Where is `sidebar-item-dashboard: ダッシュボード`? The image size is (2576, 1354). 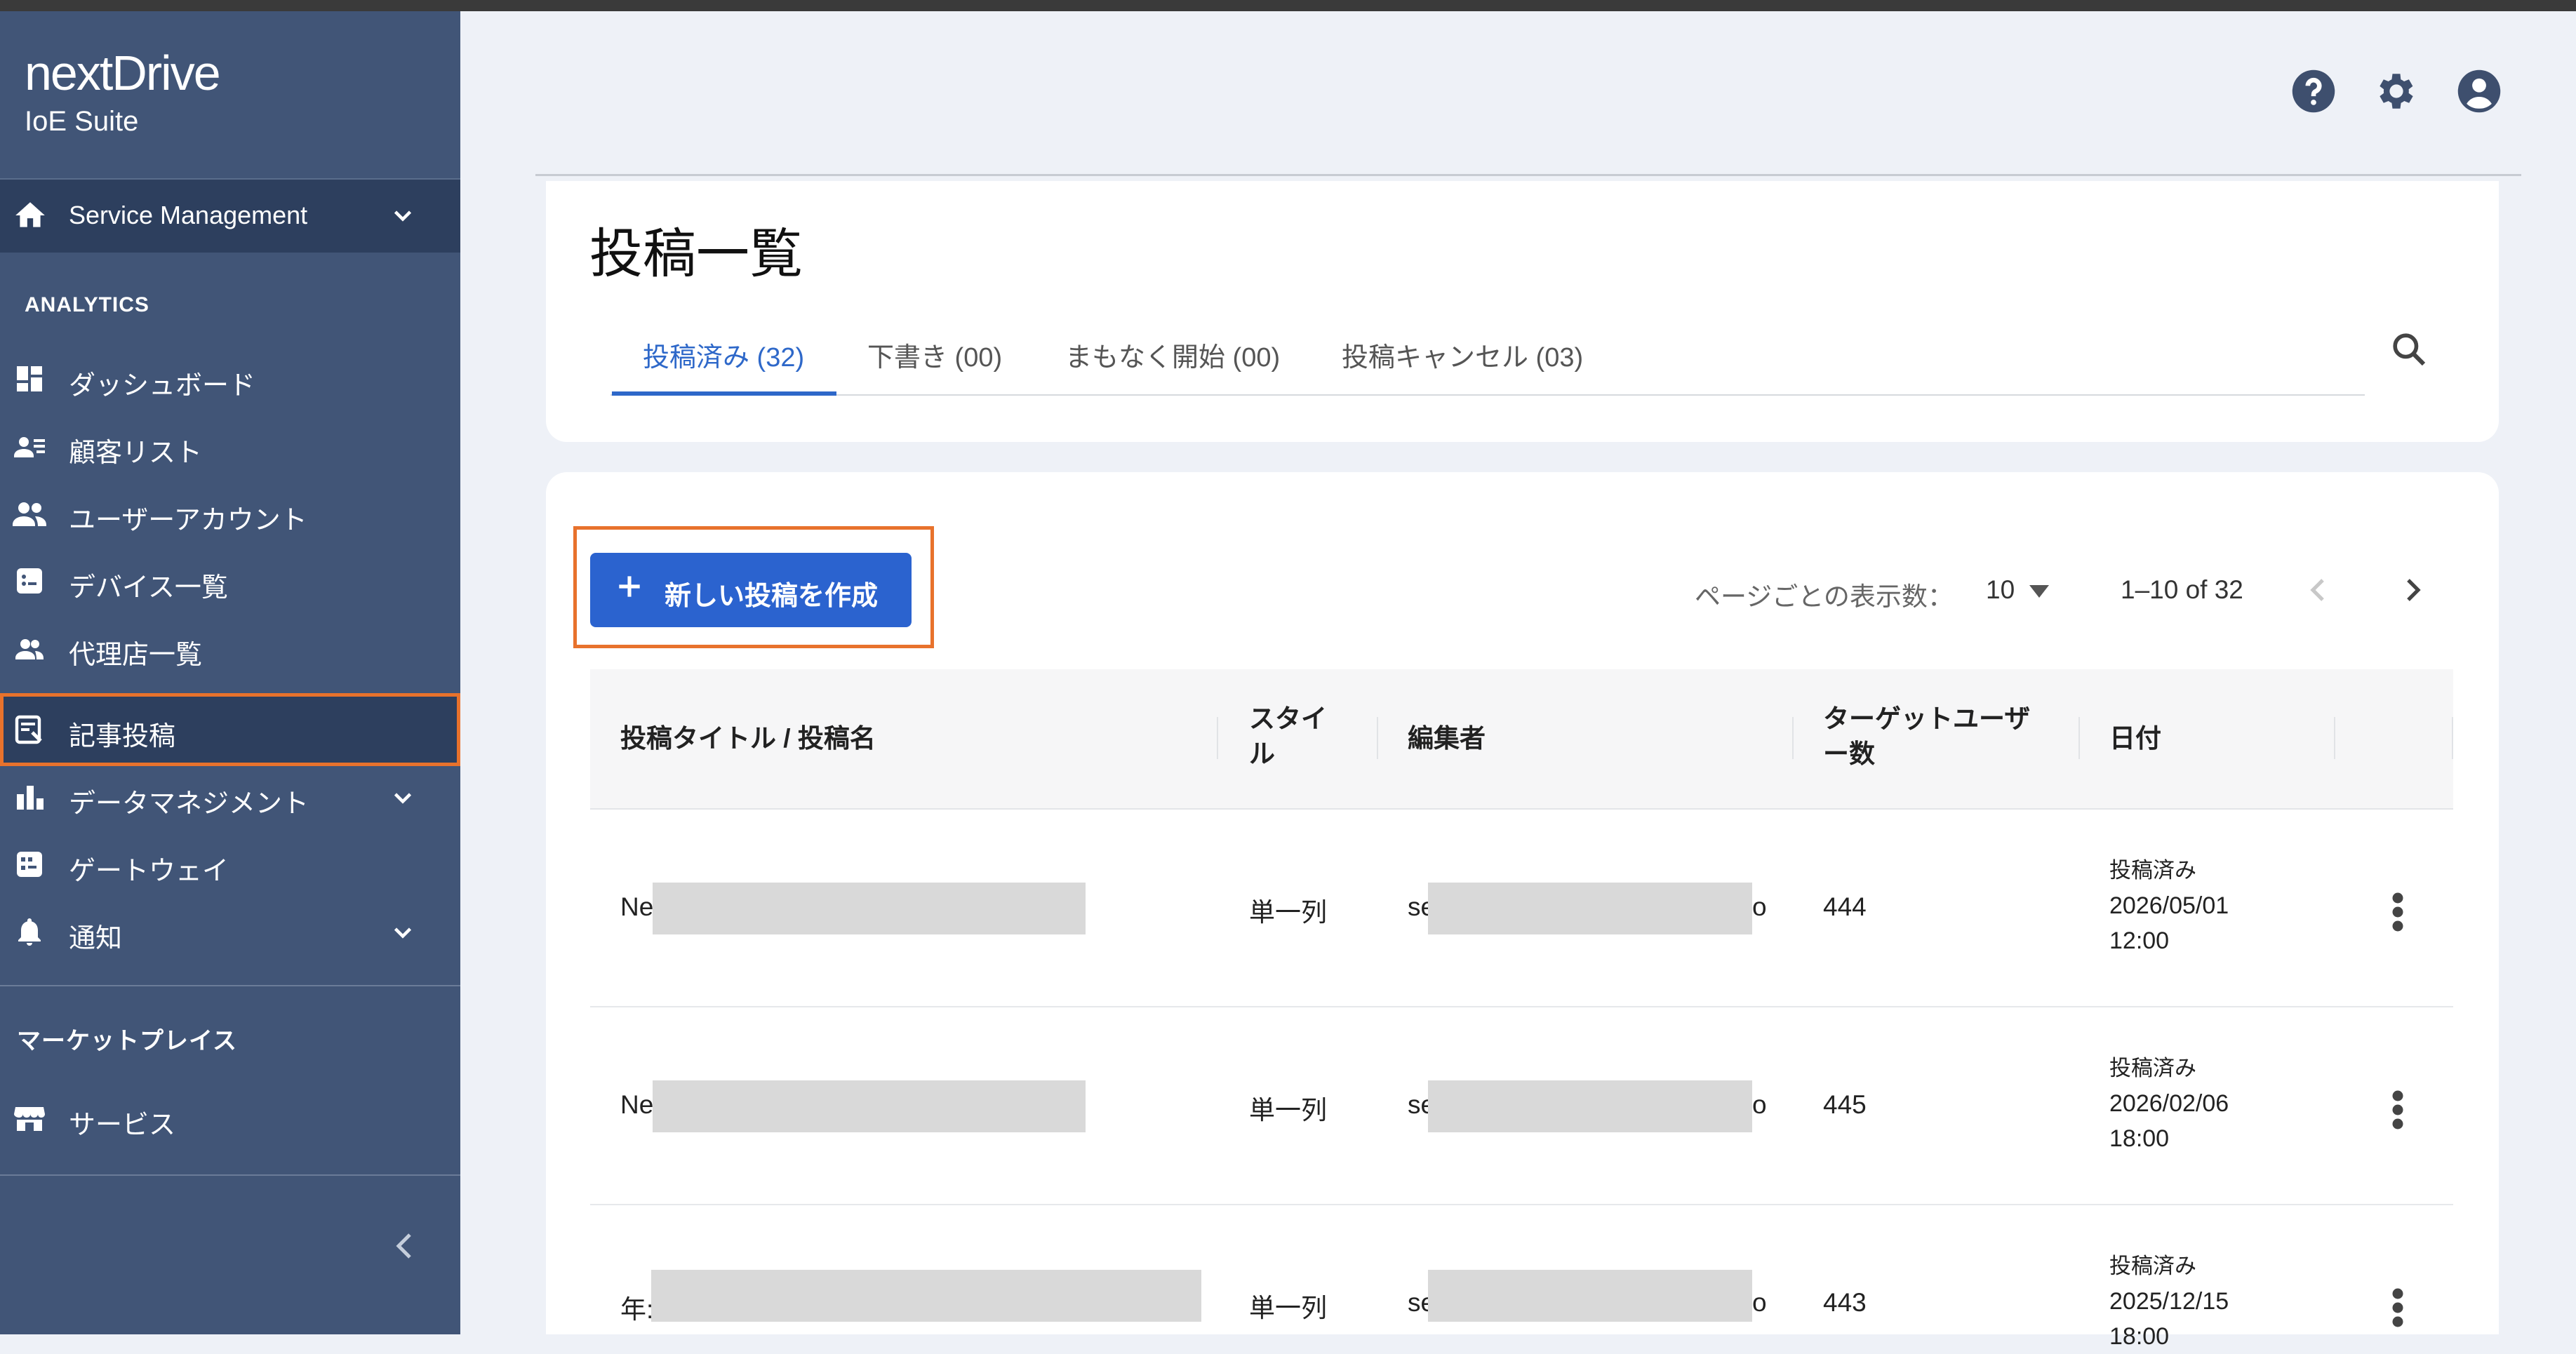
sidebar-item-dashboard: ダッシュボード is located at coordinates (230, 379).